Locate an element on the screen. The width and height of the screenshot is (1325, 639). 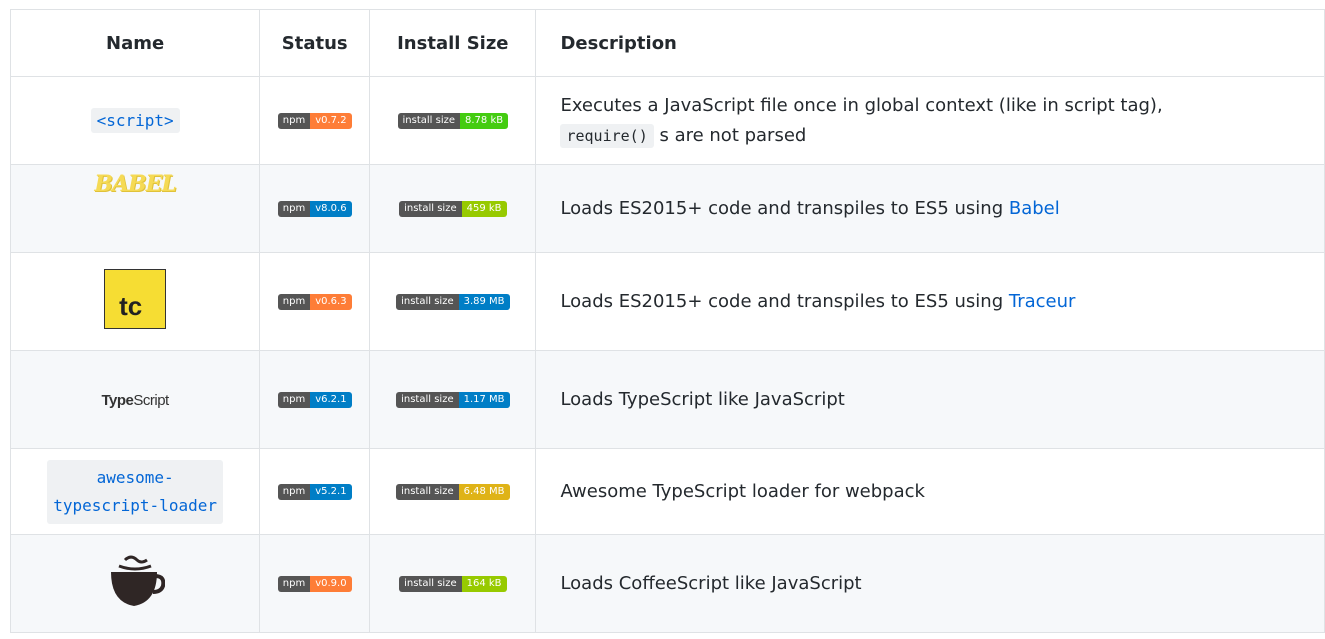
status-cell: npm v8.0.6 is located at coordinates (315, 208).